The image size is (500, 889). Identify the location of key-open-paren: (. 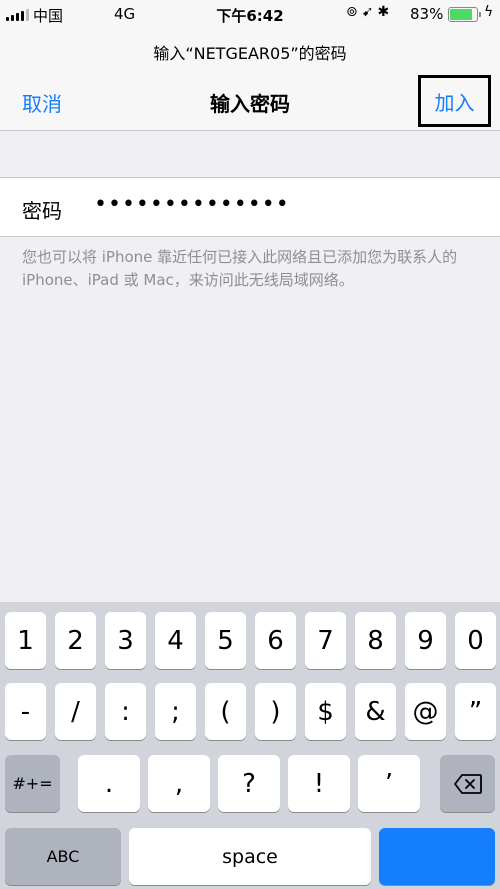
(225, 711).